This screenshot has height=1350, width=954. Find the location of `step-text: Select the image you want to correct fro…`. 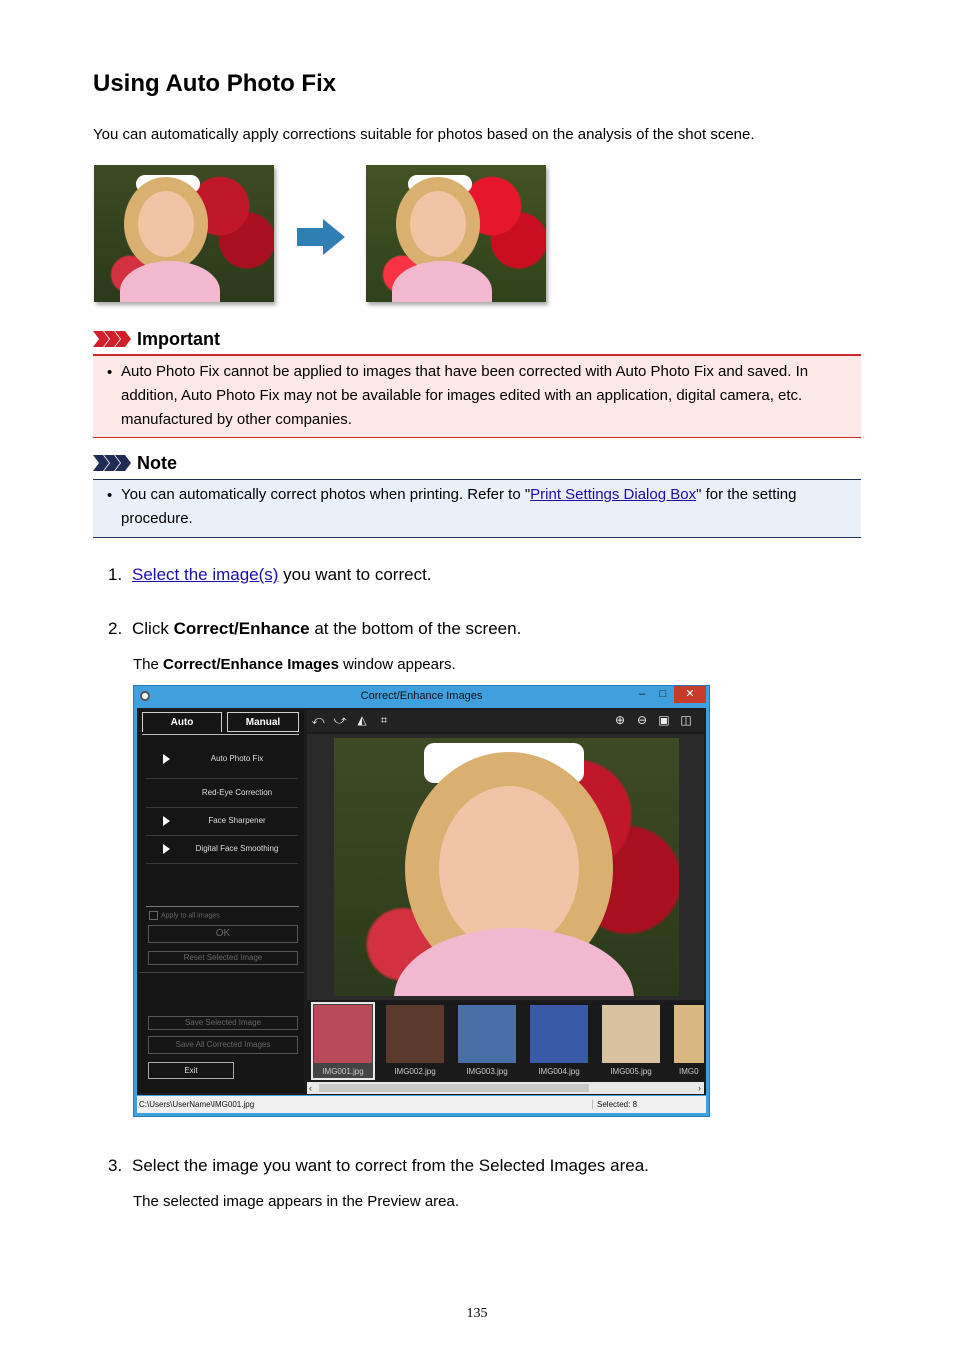

step-text: Select the image you want to correct fro… is located at coordinates (390, 1165).